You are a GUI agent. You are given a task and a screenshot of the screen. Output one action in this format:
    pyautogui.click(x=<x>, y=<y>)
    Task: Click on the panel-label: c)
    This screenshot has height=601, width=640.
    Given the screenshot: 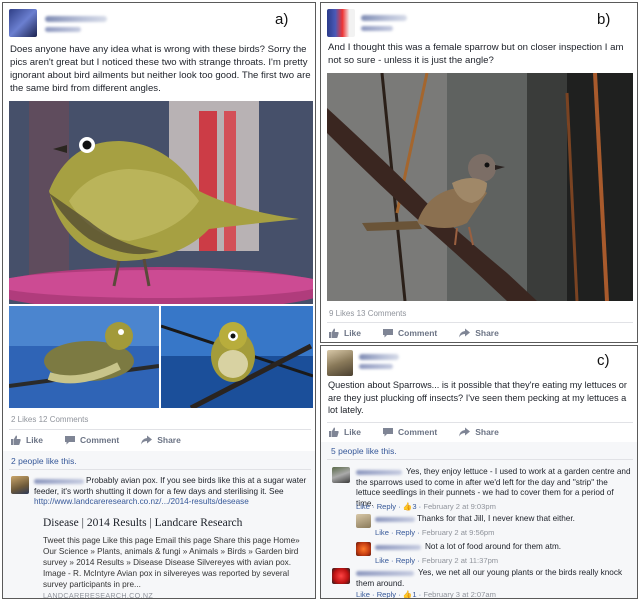 What is the action you would take?
    pyautogui.click(x=603, y=360)
    